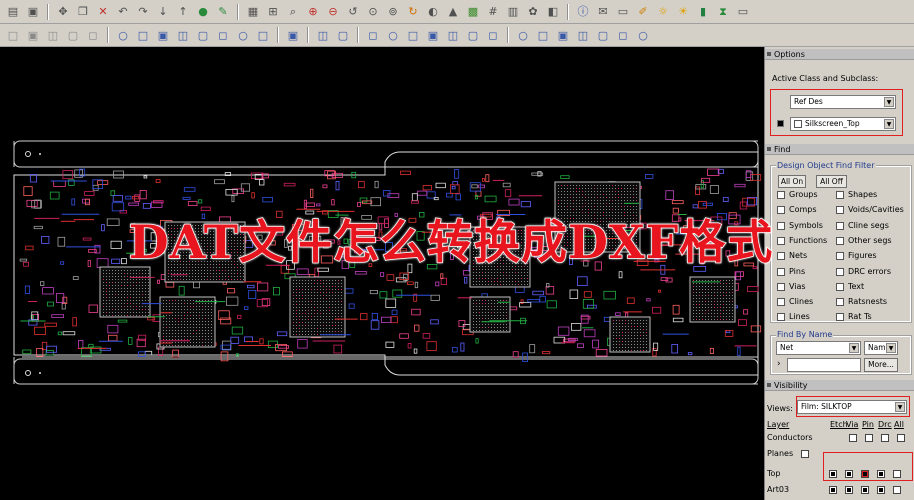 The width and height of the screenshot is (914, 500). What do you see at coordinates (13, 12) in the screenshot?
I see `open-icon: ▤` at bounding box center [13, 12].